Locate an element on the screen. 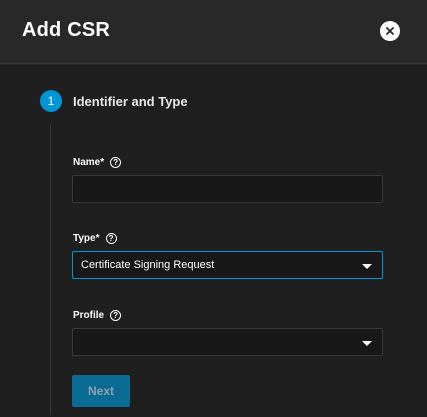 The height and width of the screenshot is (417, 427). type-select-value: Certificate Signing Request is located at coordinates (148, 265).